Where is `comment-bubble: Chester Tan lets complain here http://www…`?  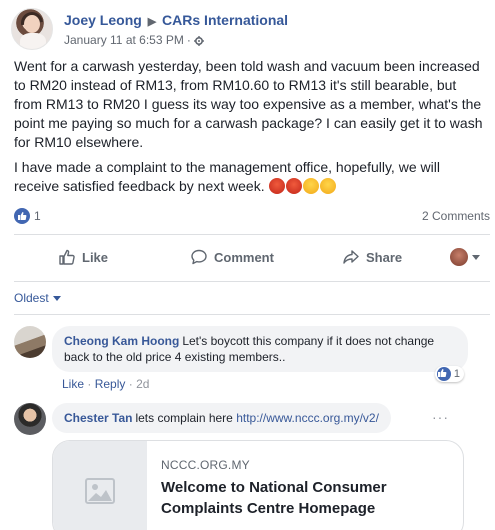 comment-bubble: Chester Tan lets complain here http://www… is located at coordinates (221, 418).